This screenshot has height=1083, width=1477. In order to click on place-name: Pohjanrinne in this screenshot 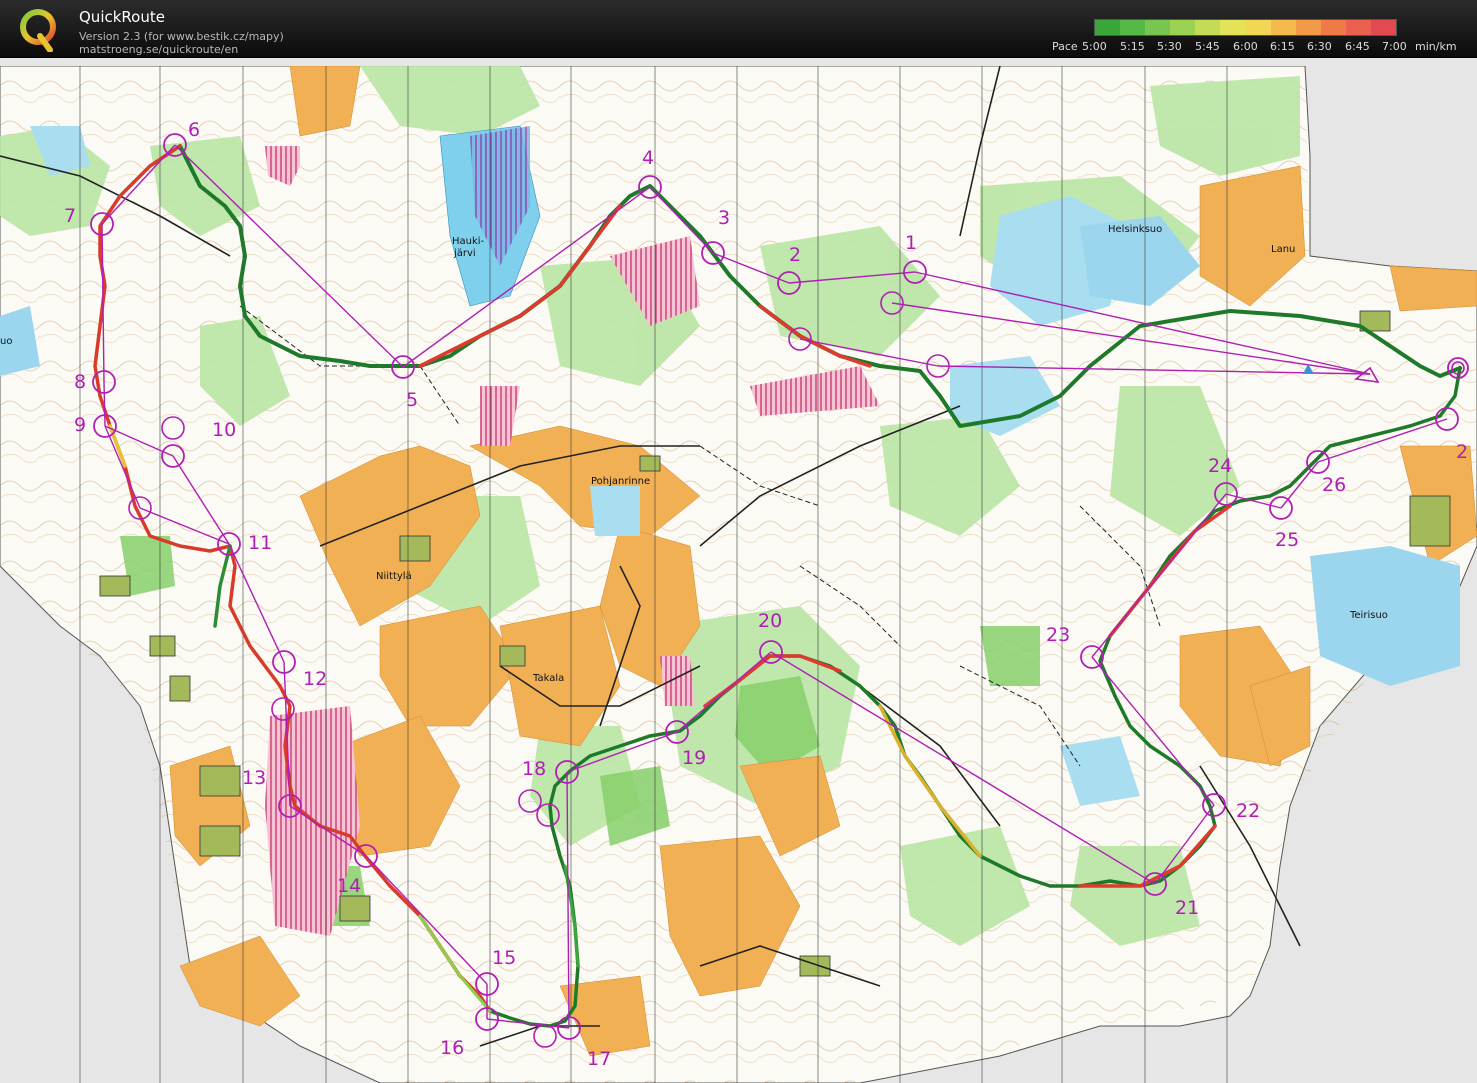, I will do `click(620, 481)`.